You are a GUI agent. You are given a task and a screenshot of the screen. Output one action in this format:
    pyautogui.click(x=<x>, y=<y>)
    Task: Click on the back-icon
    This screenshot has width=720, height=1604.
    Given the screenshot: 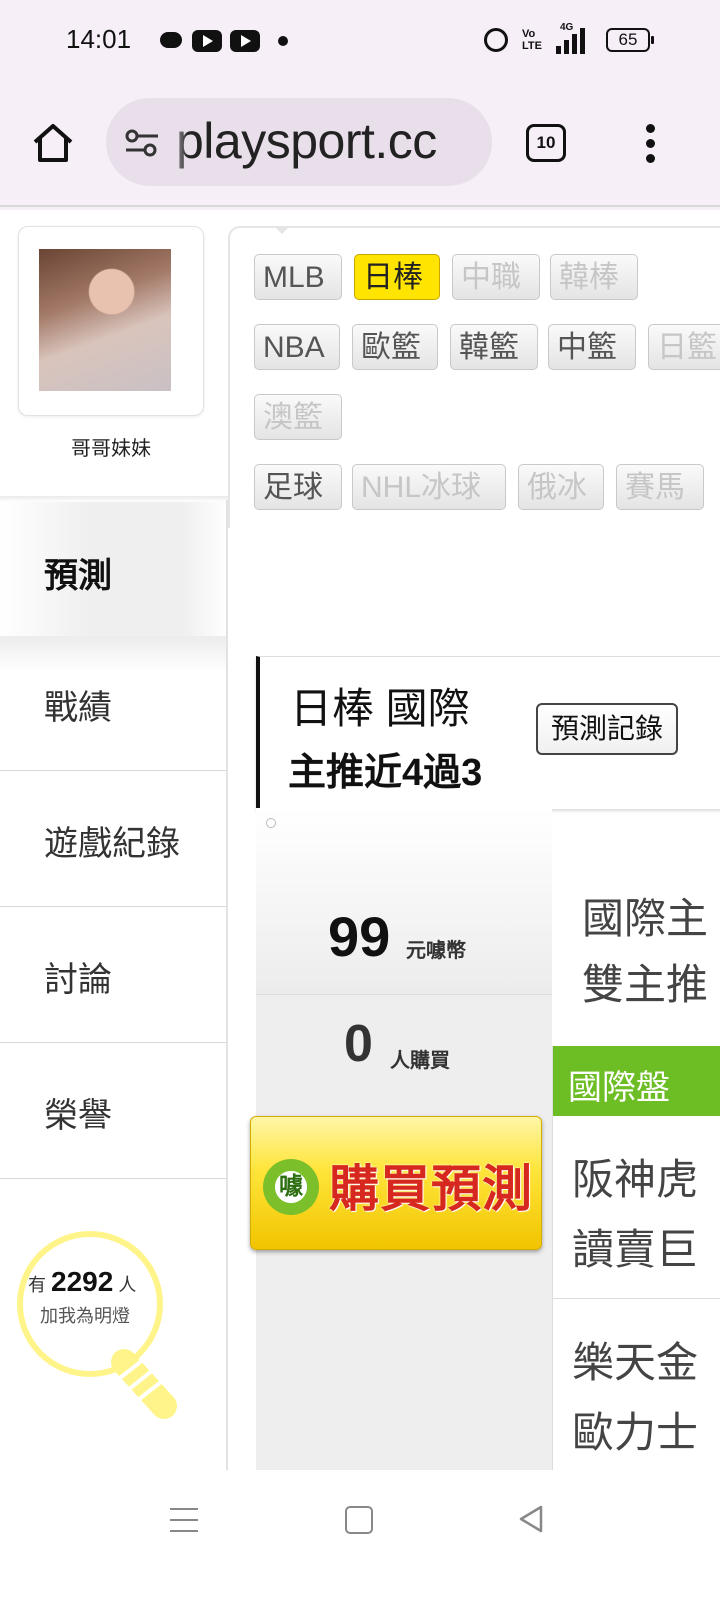 What is the action you would take?
    pyautogui.click(x=531, y=1519)
    